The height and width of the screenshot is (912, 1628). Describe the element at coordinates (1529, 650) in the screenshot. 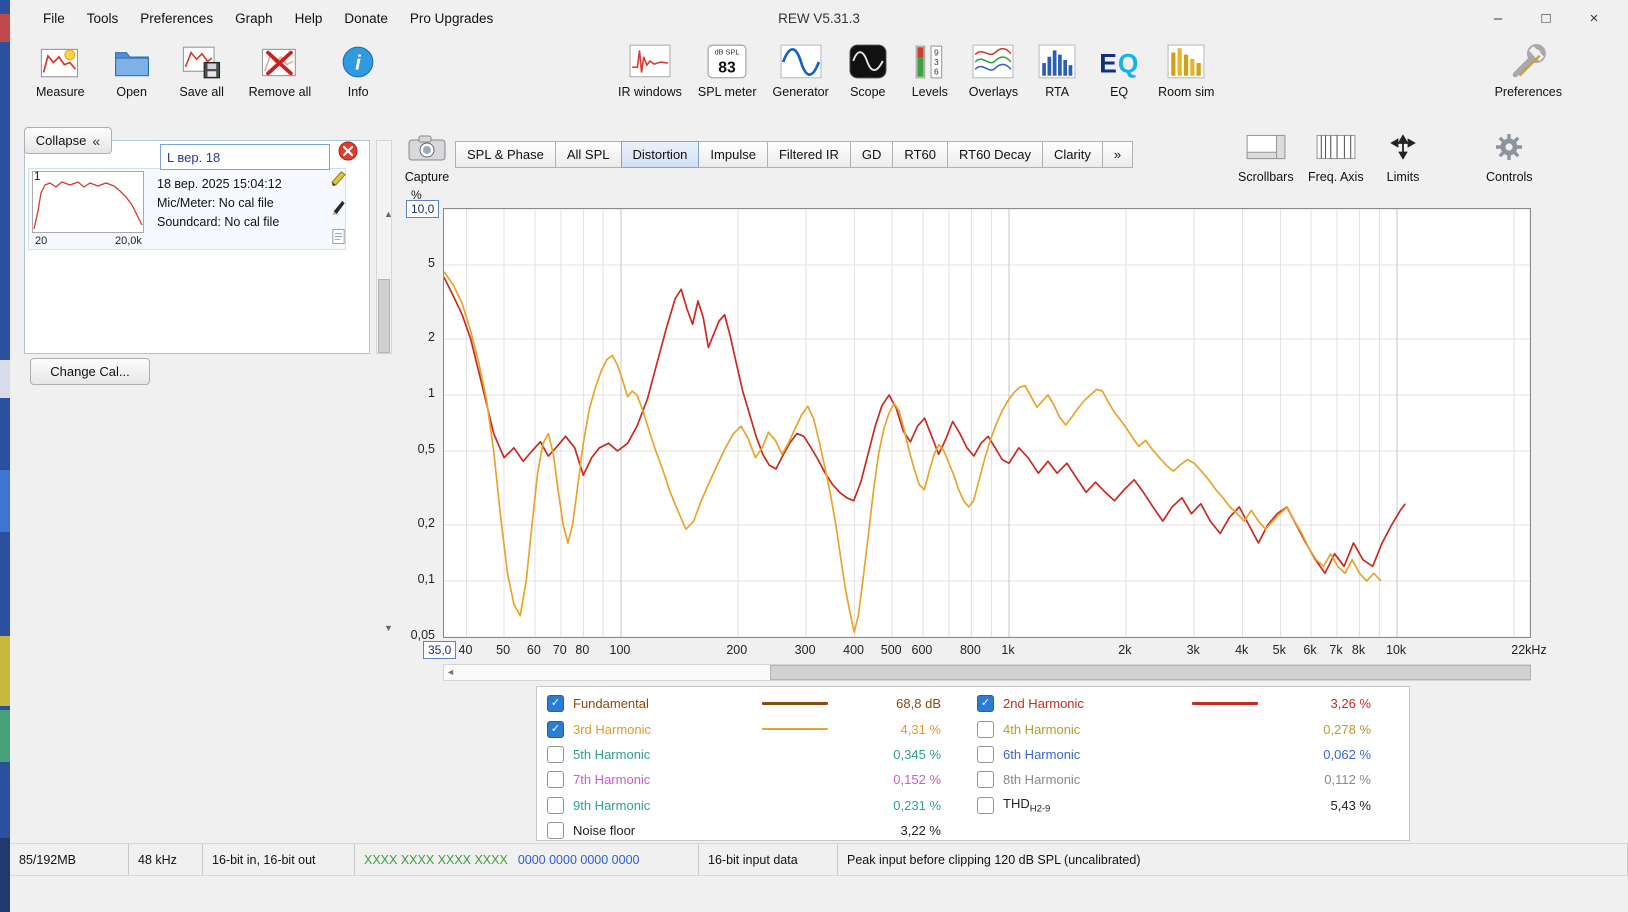

I see `x-tick-22khz: 22kHz` at that location.